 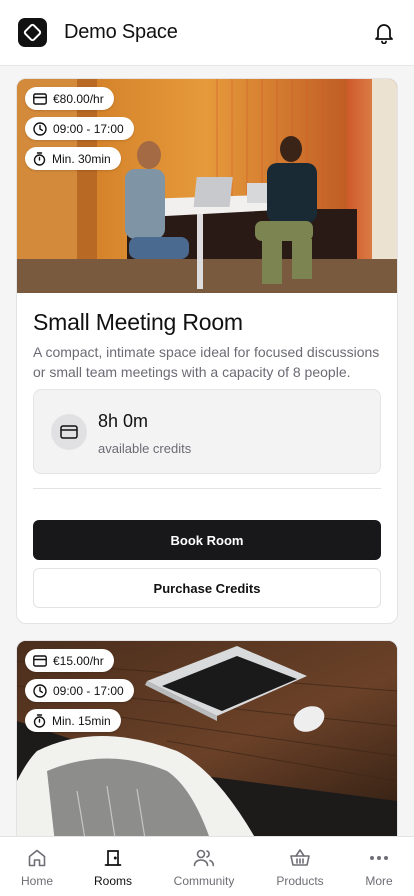 What do you see at coordinates (81, 158) in the screenshot?
I see `min-booking-text: Min. 30min` at bounding box center [81, 158].